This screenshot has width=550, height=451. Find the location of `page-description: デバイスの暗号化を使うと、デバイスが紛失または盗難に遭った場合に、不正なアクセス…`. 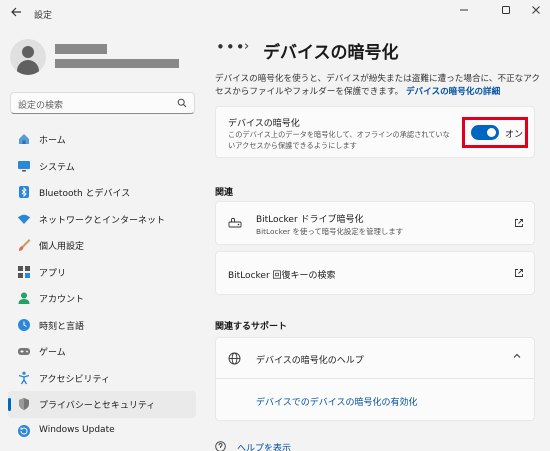

page-description: デバイスの暗号化を使うと、デバイスが紛失または盗難に遭った場合に、不正なアクセス… is located at coordinates (378, 86).